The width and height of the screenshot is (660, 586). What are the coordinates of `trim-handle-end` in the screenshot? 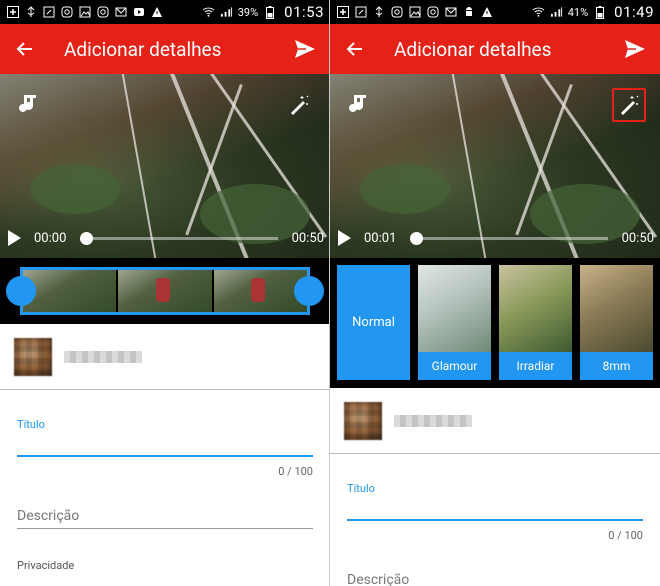 It's located at (309, 291).